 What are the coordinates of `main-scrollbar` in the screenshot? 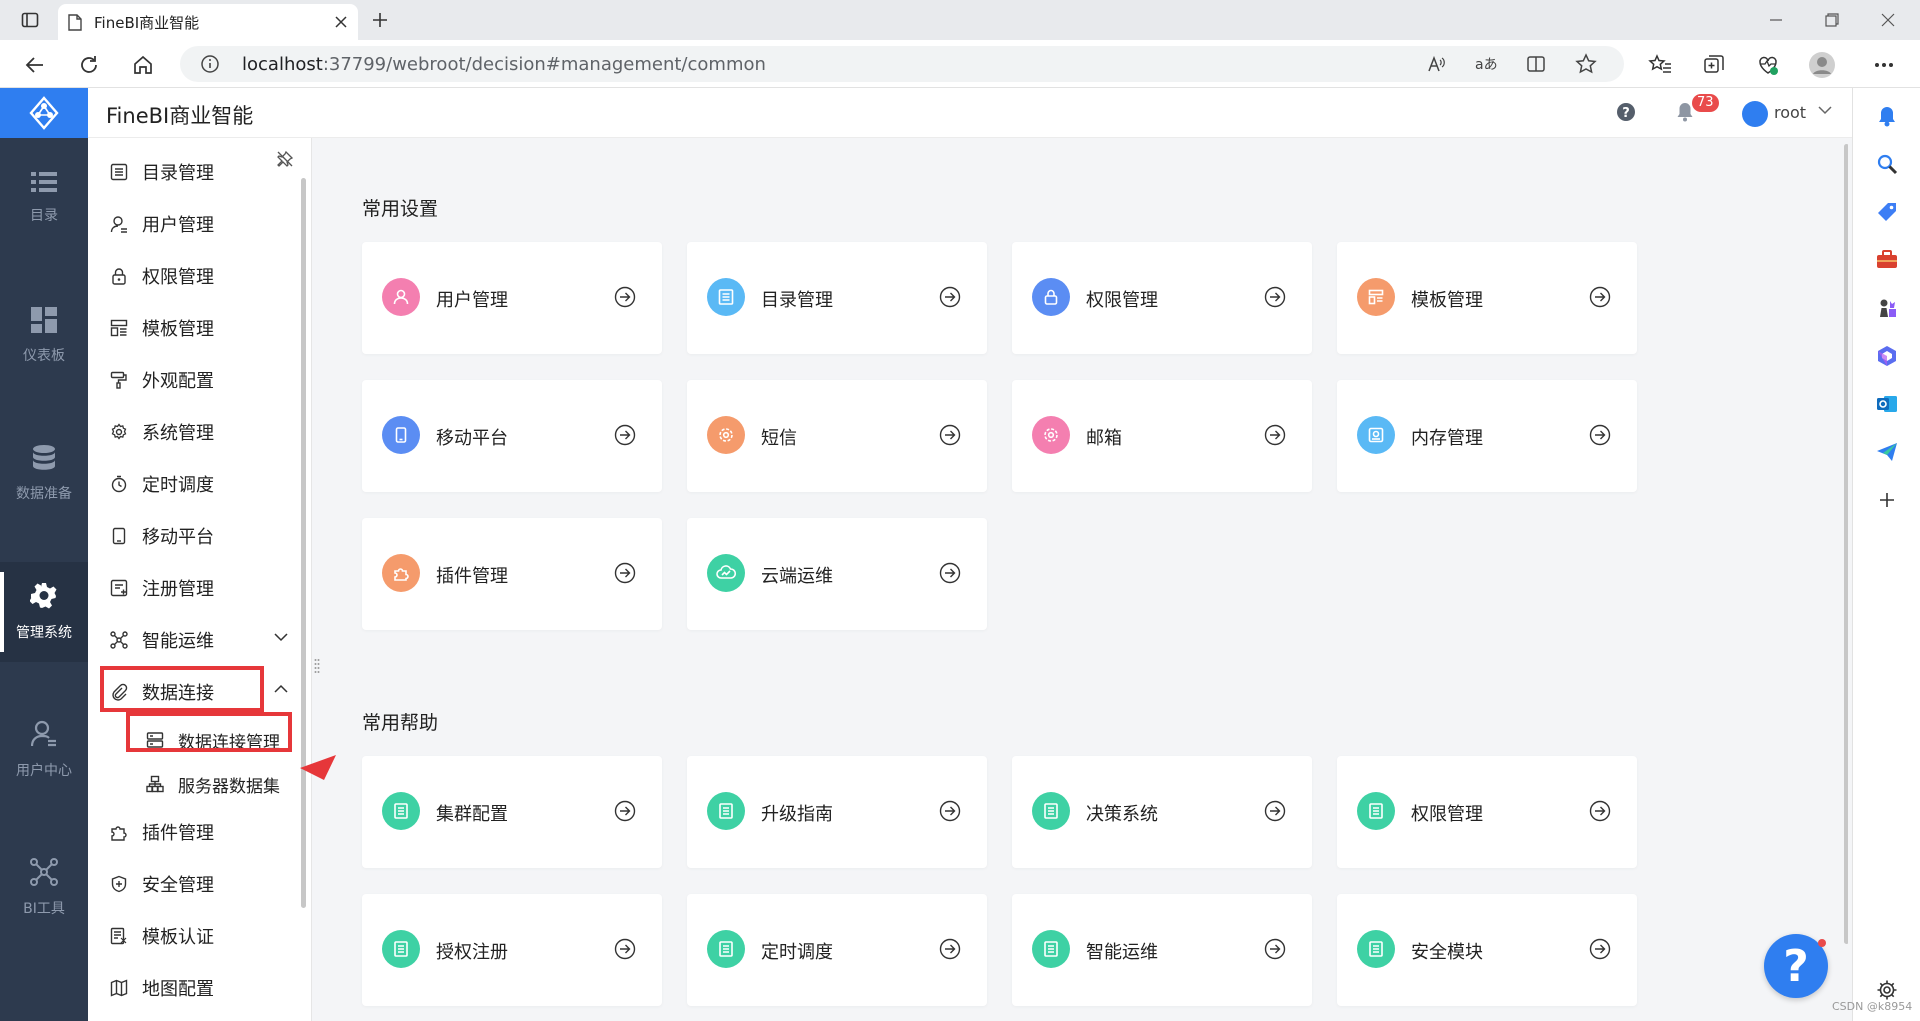 It's located at (1846, 544).